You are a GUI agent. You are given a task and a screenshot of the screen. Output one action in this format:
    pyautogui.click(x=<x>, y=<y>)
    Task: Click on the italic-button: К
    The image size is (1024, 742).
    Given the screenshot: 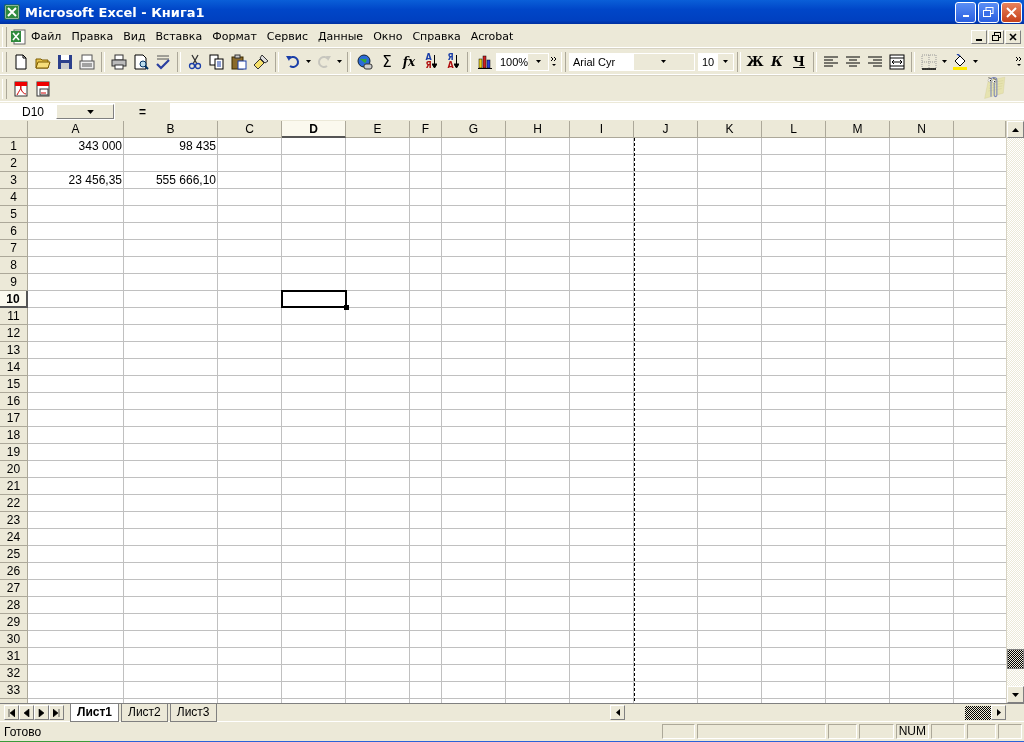 What is the action you would take?
    pyautogui.click(x=777, y=61)
    